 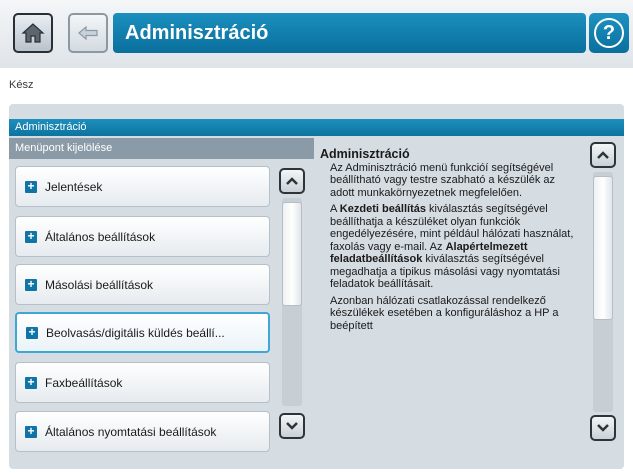 What do you see at coordinates (365, 154) in the screenshot?
I see `description-title: Adminisztráció` at bounding box center [365, 154].